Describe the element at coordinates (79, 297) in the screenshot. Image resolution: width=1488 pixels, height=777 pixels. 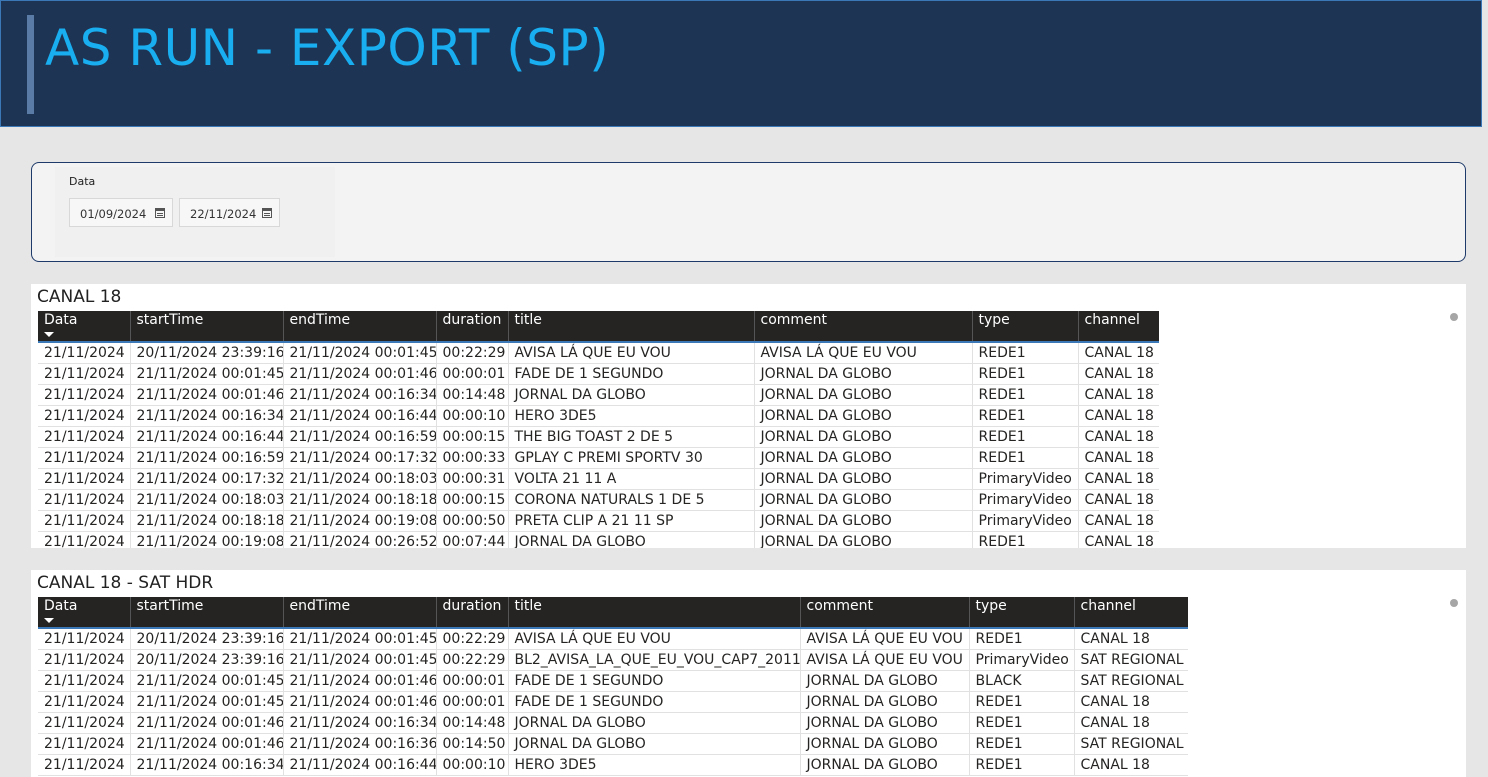
I see `table-title: CANAL 18` at that location.